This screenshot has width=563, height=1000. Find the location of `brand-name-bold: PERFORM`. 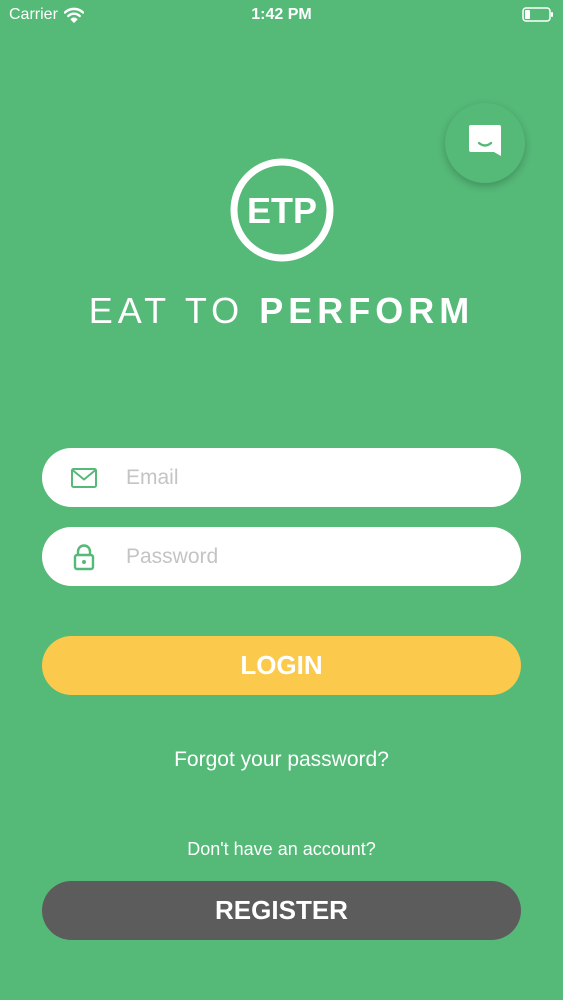

brand-name-bold: PERFORM is located at coordinates (367, 310).